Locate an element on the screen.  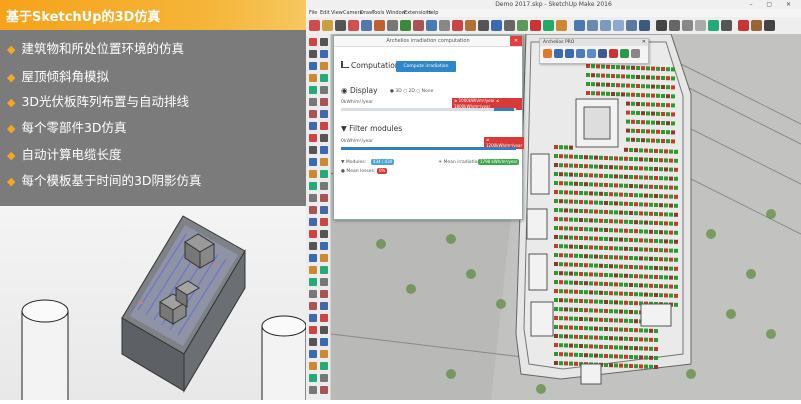
extension-icon is located at coordinates (548, 25).